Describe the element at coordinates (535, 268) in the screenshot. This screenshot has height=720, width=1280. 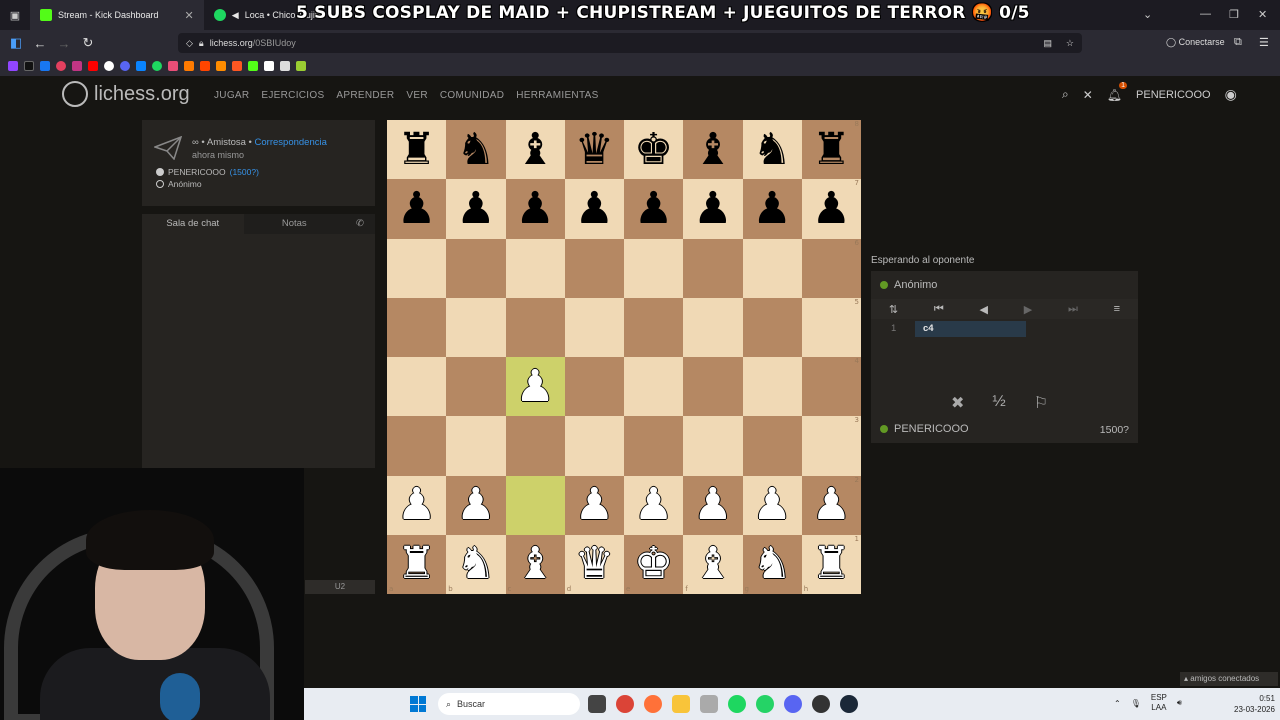
I see `square-c6` at that location.